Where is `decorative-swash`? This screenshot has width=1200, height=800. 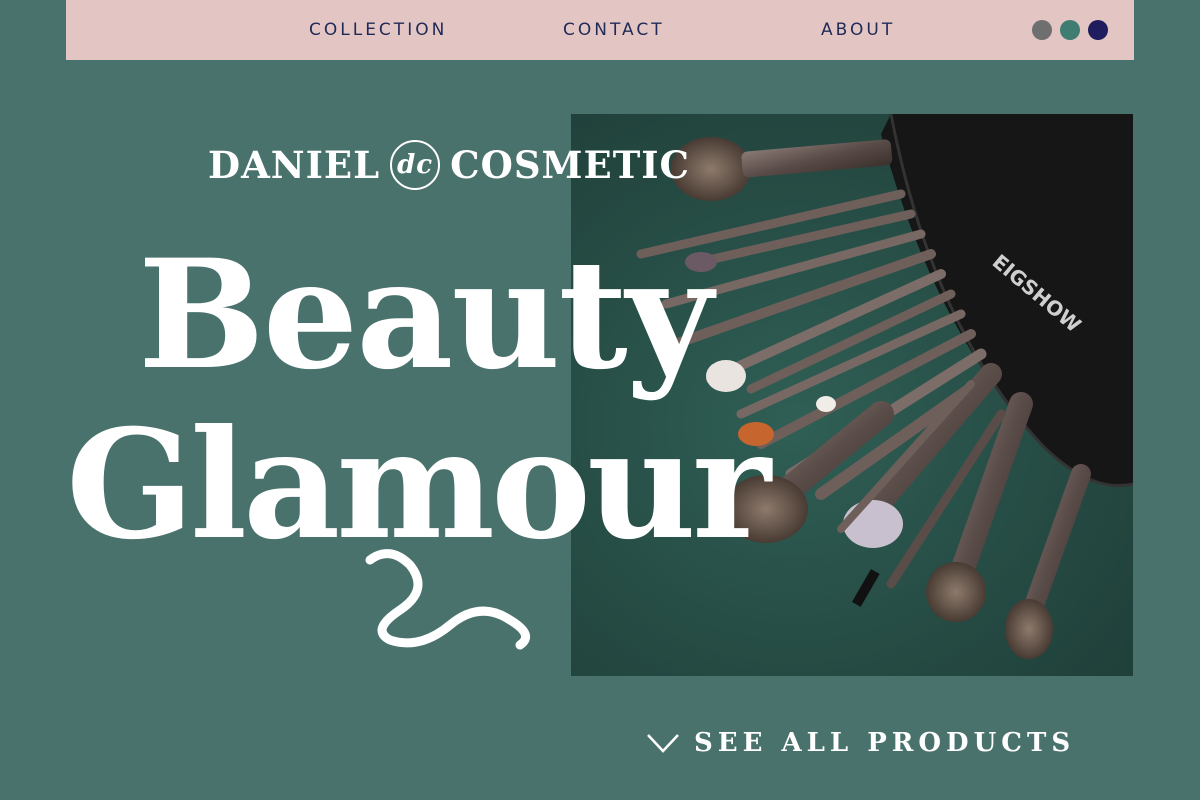 decorative-swash is located at coordinates (448, 599).